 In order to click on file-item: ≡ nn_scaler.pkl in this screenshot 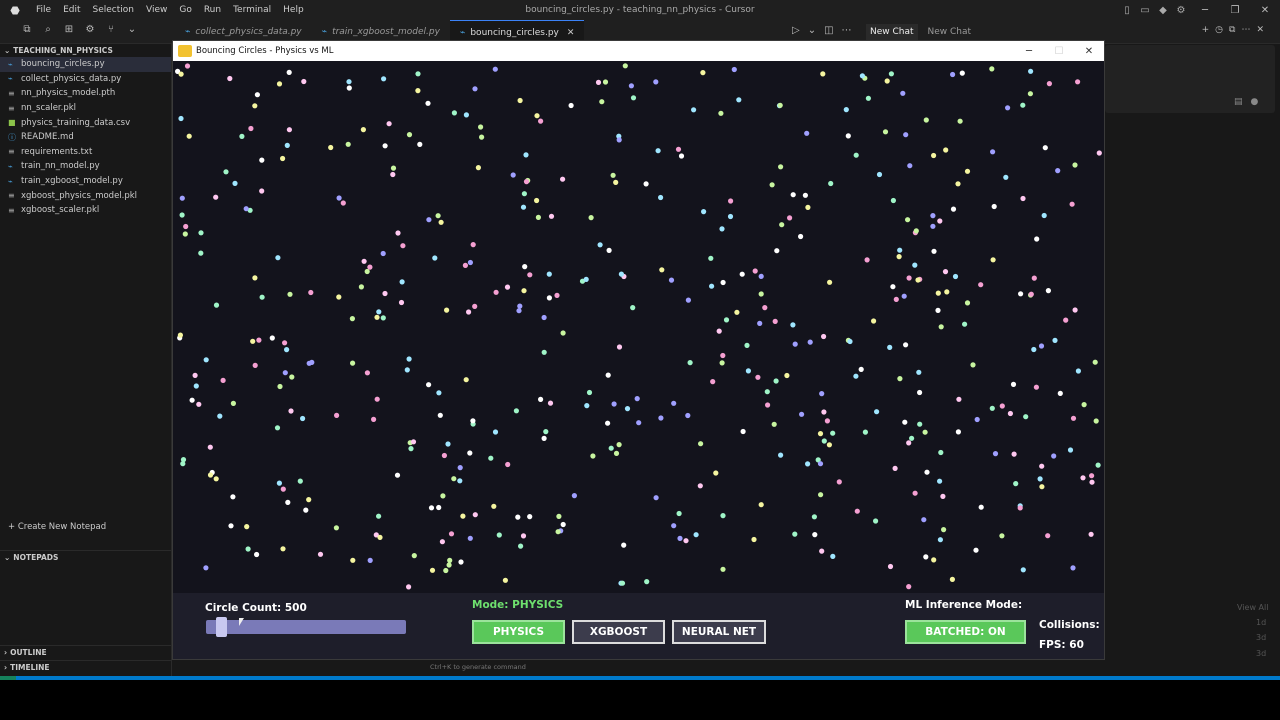, I will do `click(85, 108)`.